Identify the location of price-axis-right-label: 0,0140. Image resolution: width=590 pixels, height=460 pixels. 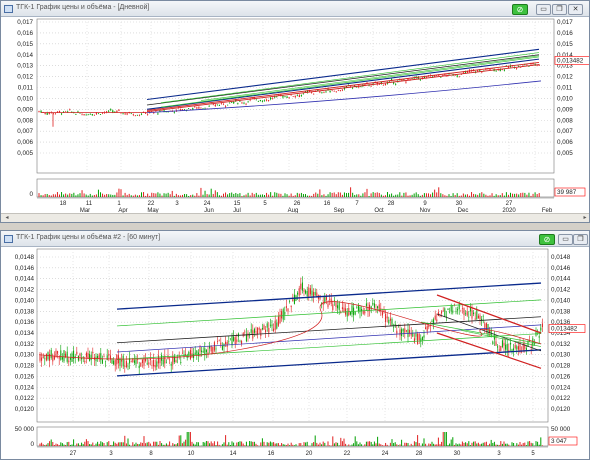
(561, 300).